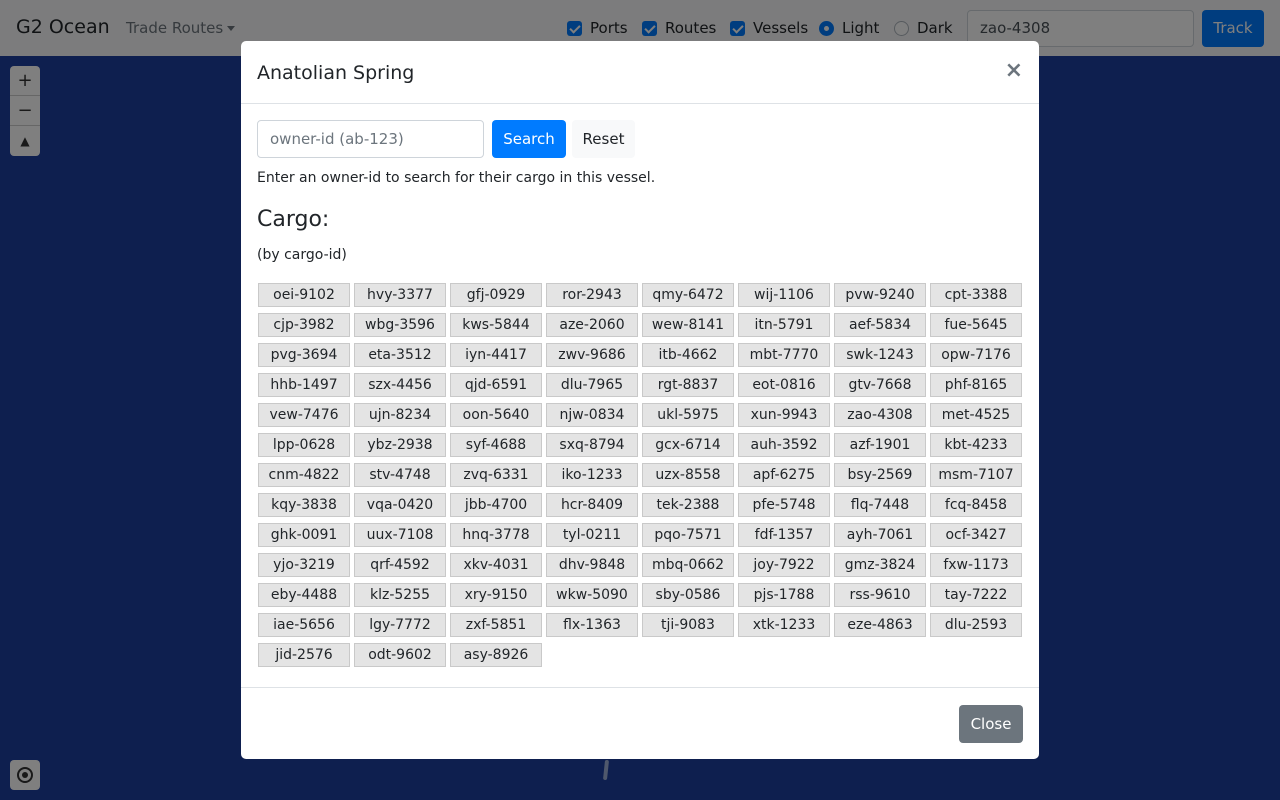 The image size is (1280, 800). What do you see at coordinates (496, 445) in the screenshot?
I see `cargo-chip: syf-4688` at bounding box center [496, 445].